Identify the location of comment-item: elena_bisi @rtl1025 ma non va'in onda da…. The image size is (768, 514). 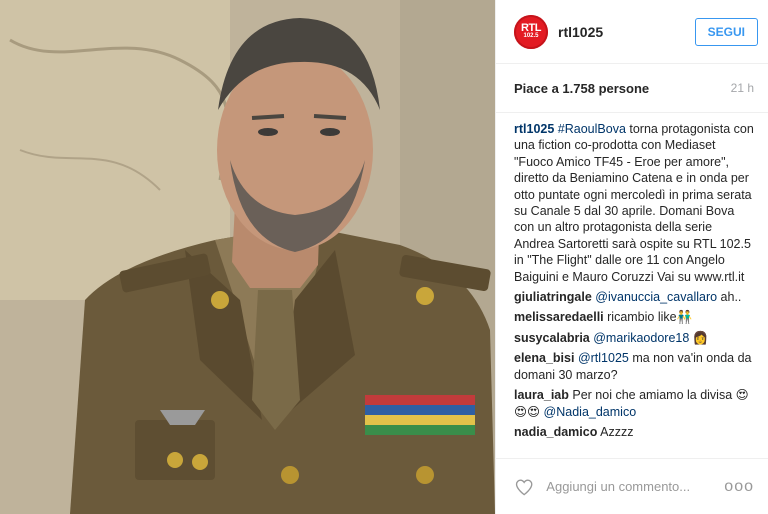
(634, 366).